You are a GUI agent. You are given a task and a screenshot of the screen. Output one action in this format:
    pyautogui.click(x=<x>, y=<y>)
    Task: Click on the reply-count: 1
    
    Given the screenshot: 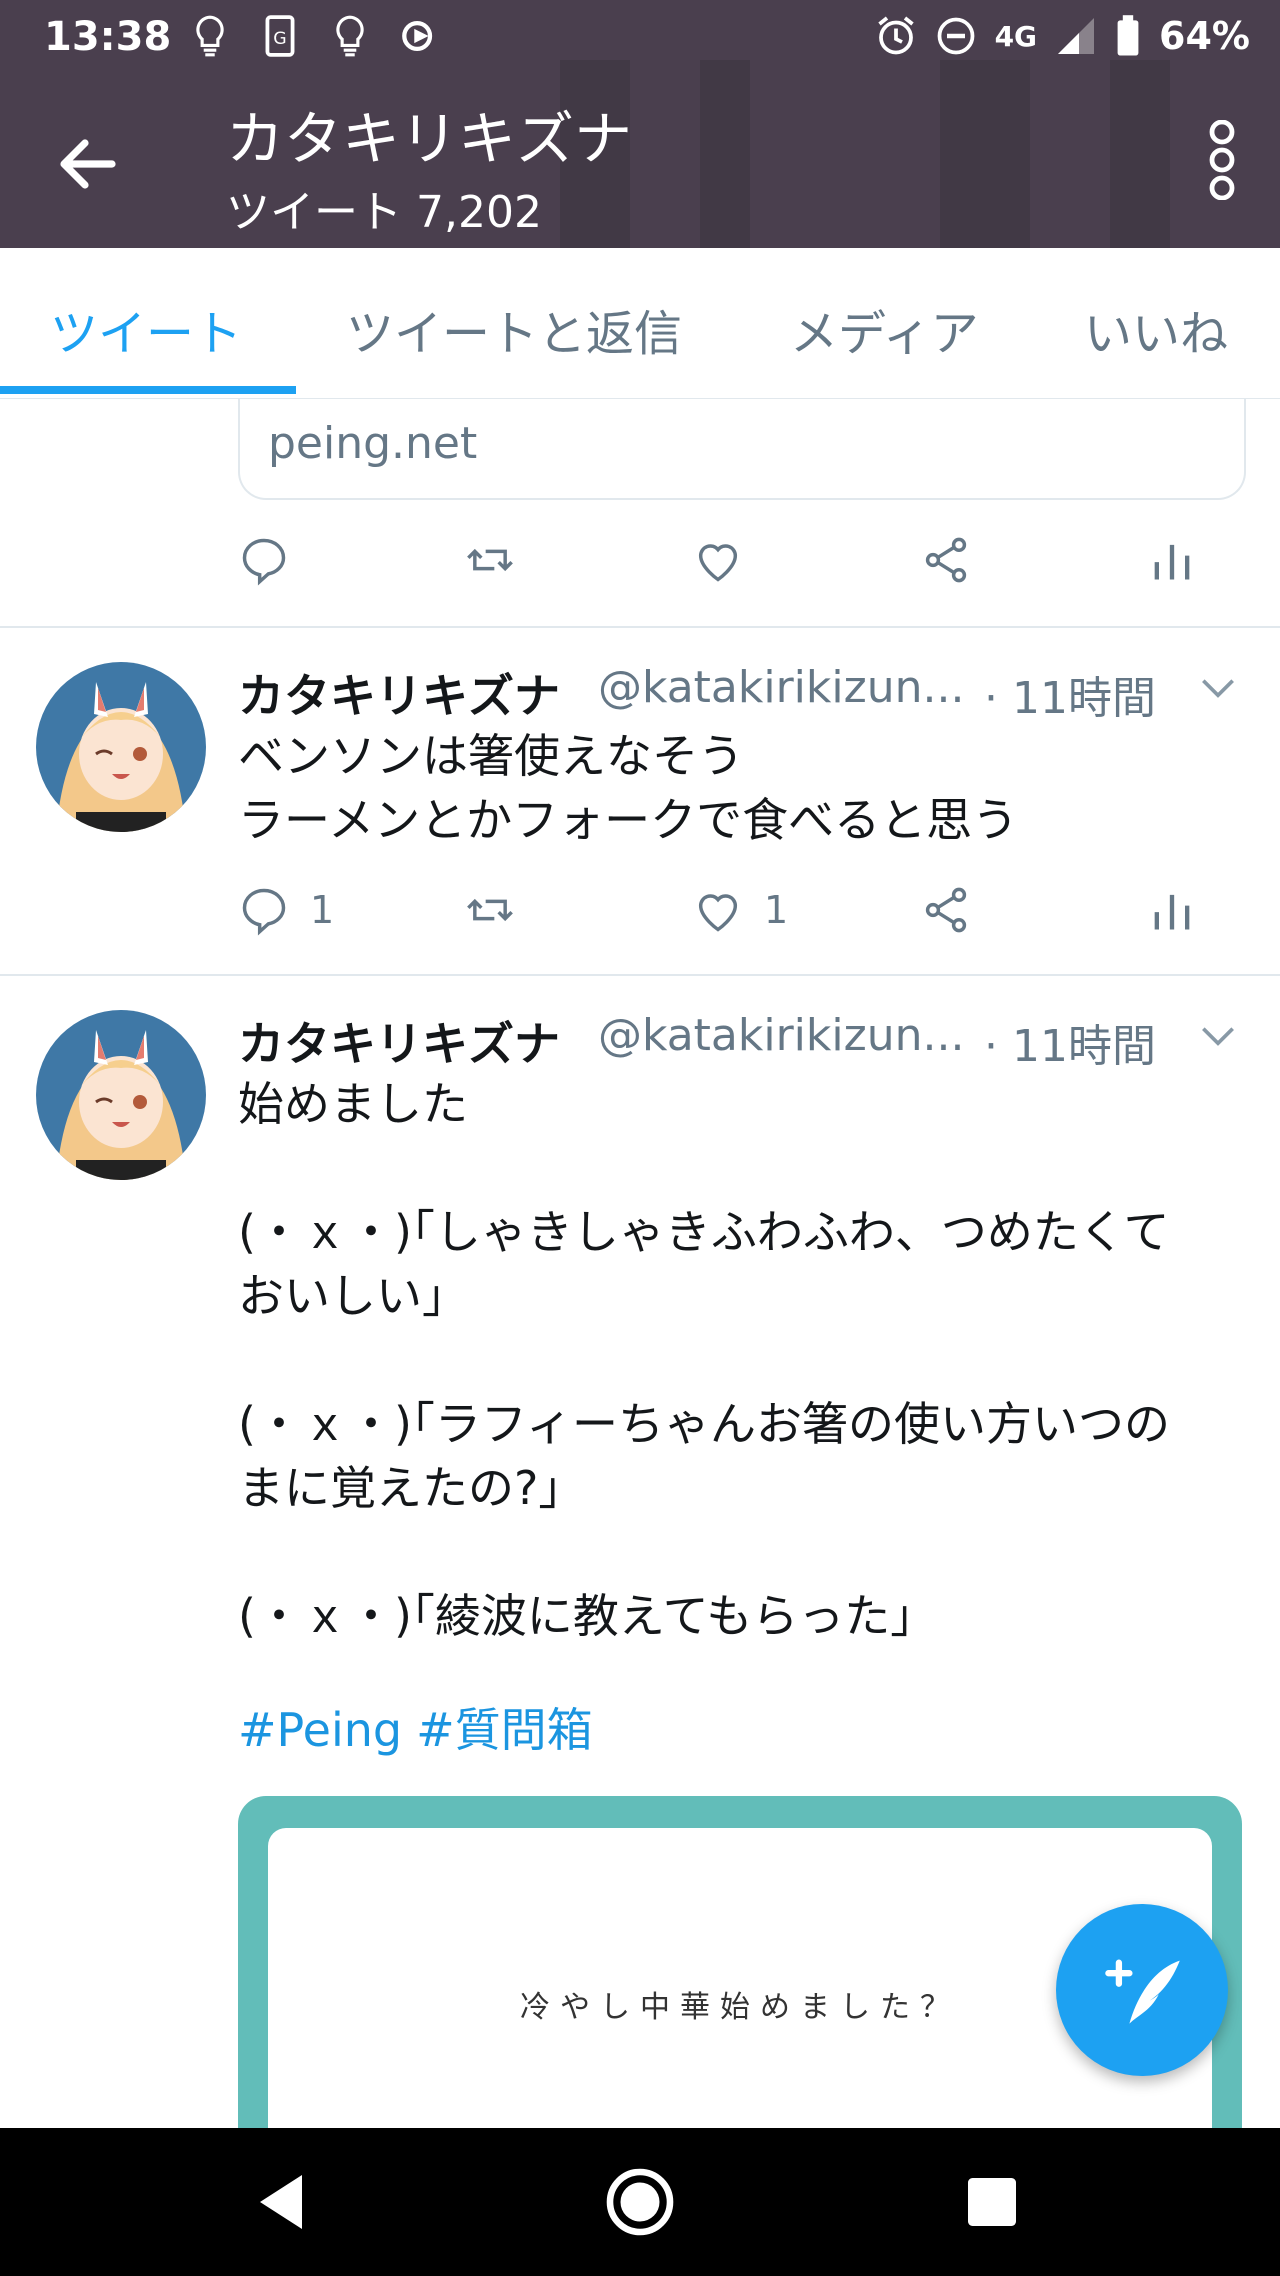 What is the action you would take?
    pyautogui.click(x=322, y=910)
    